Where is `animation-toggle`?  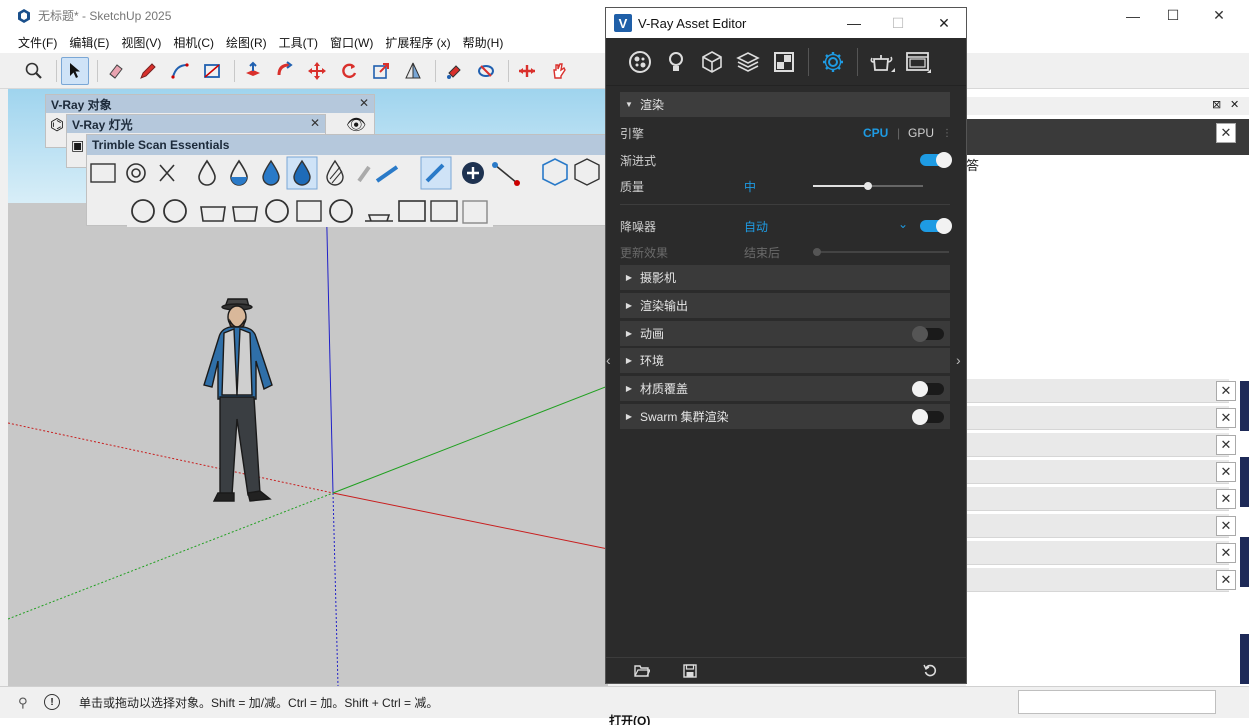 animation-toggle is located at coordinates (928, 334).